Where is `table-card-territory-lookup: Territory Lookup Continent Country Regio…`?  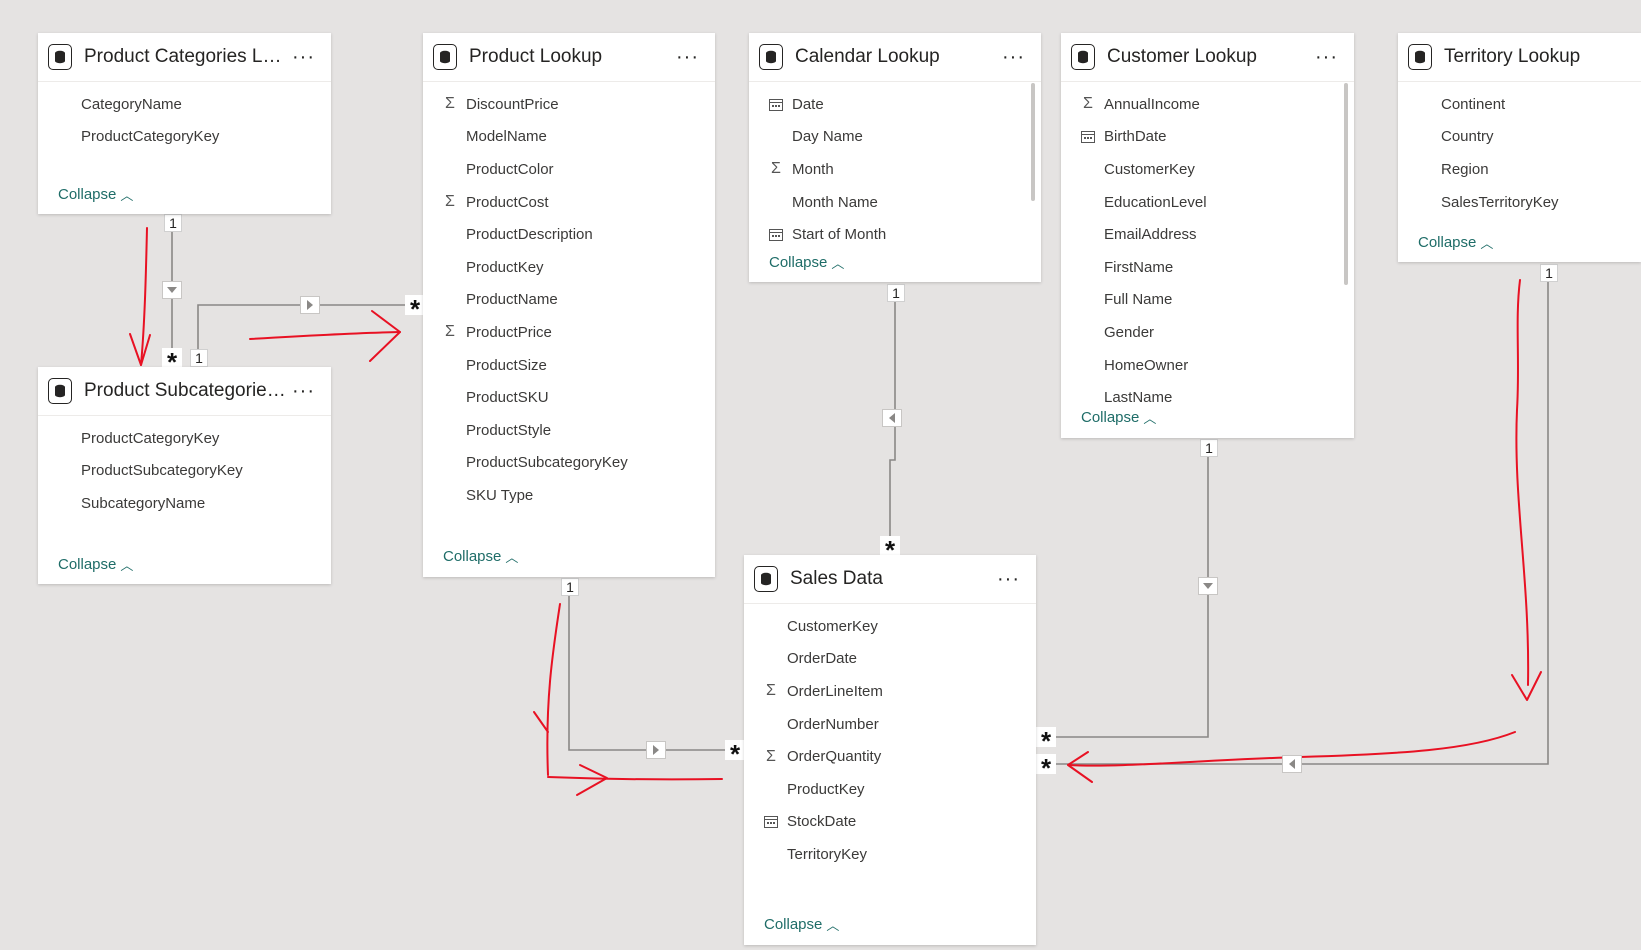
table-card-territory-lookup: Territory Lookup Continent Country Regio… is located at coordinates (1519, 147).